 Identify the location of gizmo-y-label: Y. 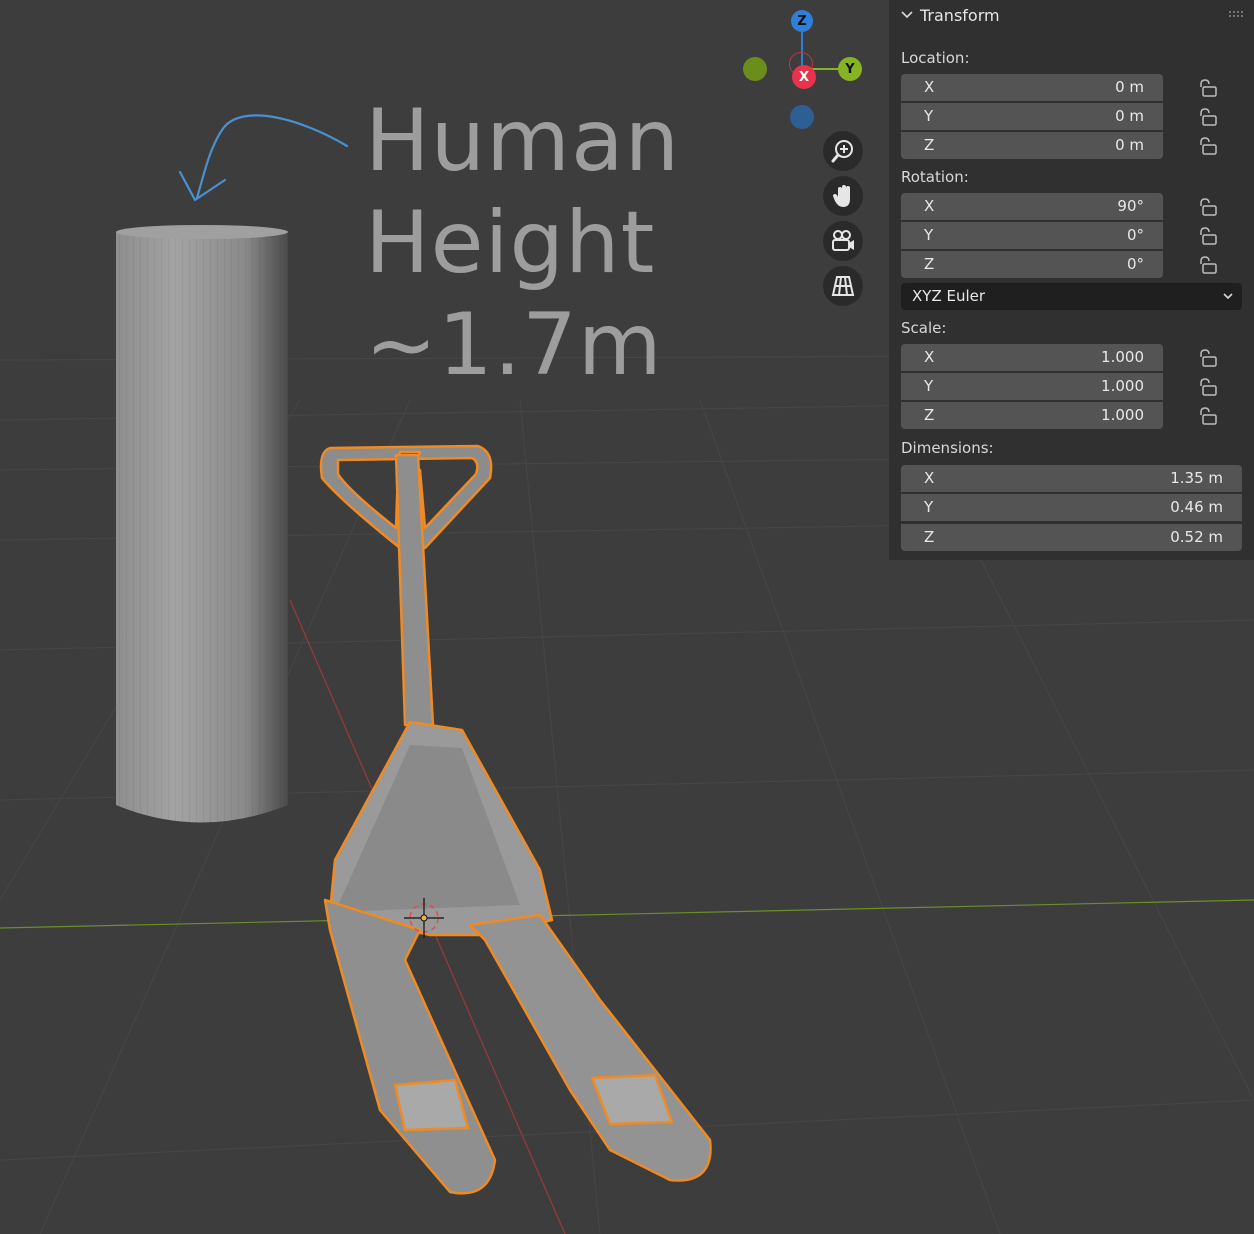
(850, 69).